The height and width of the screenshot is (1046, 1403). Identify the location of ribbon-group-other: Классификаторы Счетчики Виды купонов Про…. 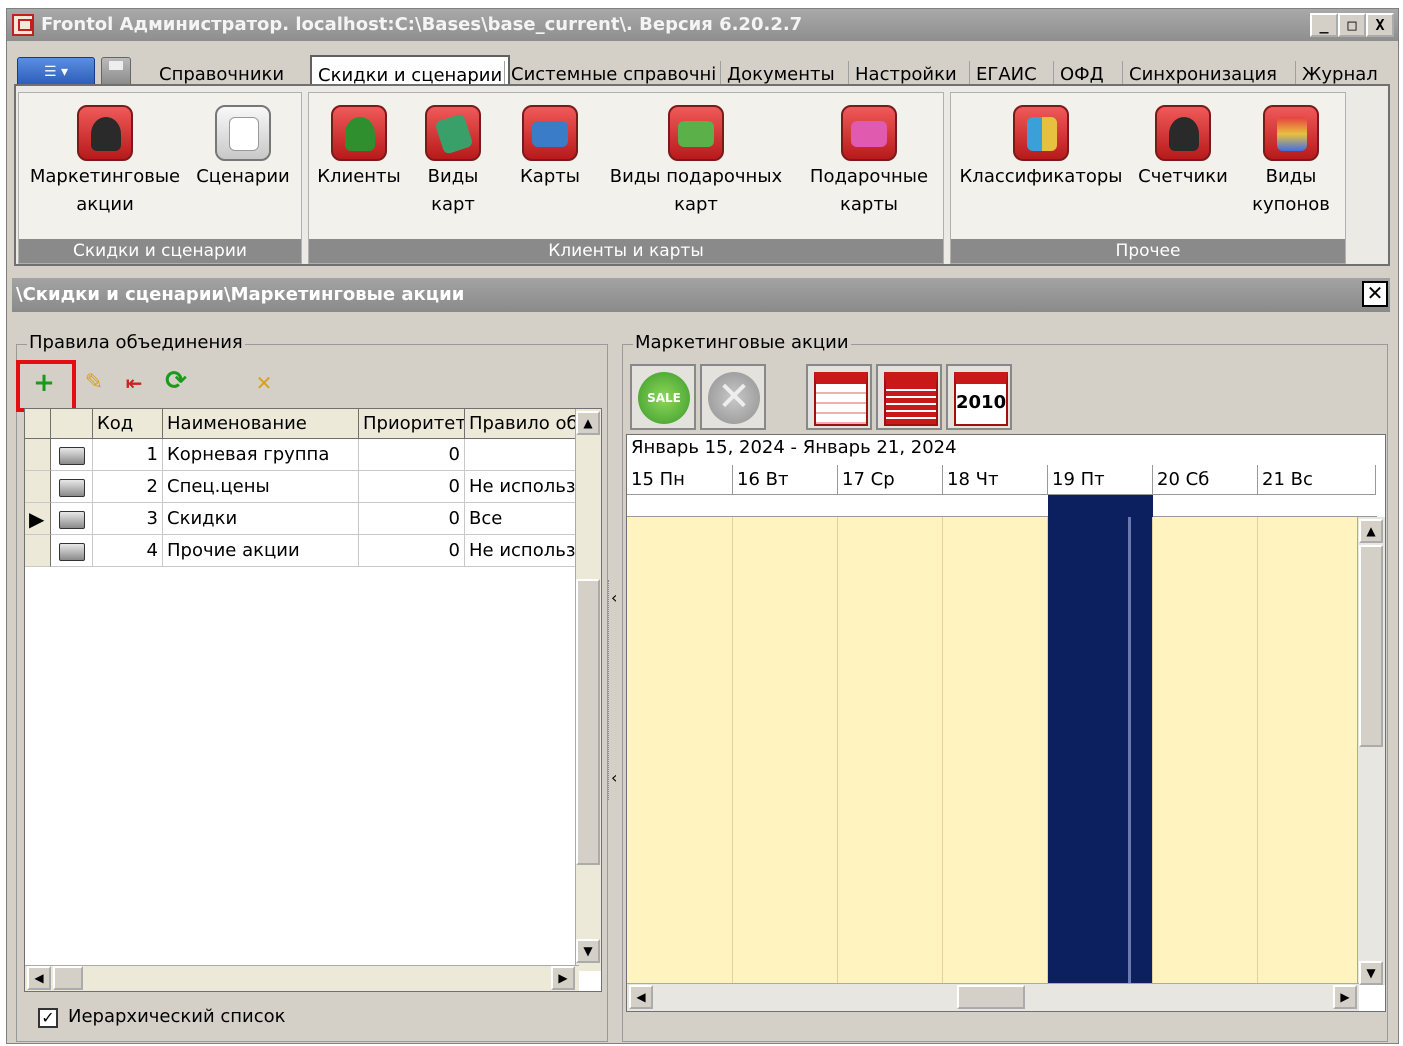
(1148, 178).